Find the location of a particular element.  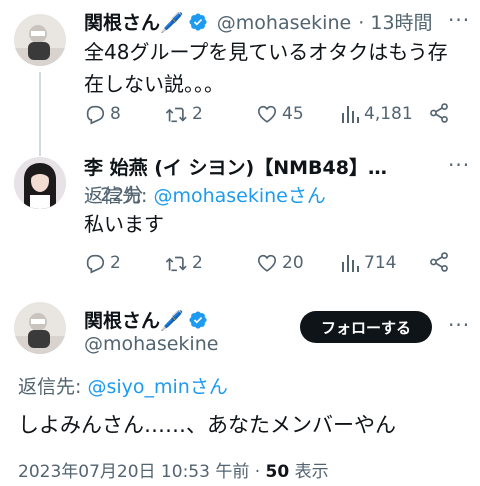

follow-button: フォローする is located at coordinates (366, 327).